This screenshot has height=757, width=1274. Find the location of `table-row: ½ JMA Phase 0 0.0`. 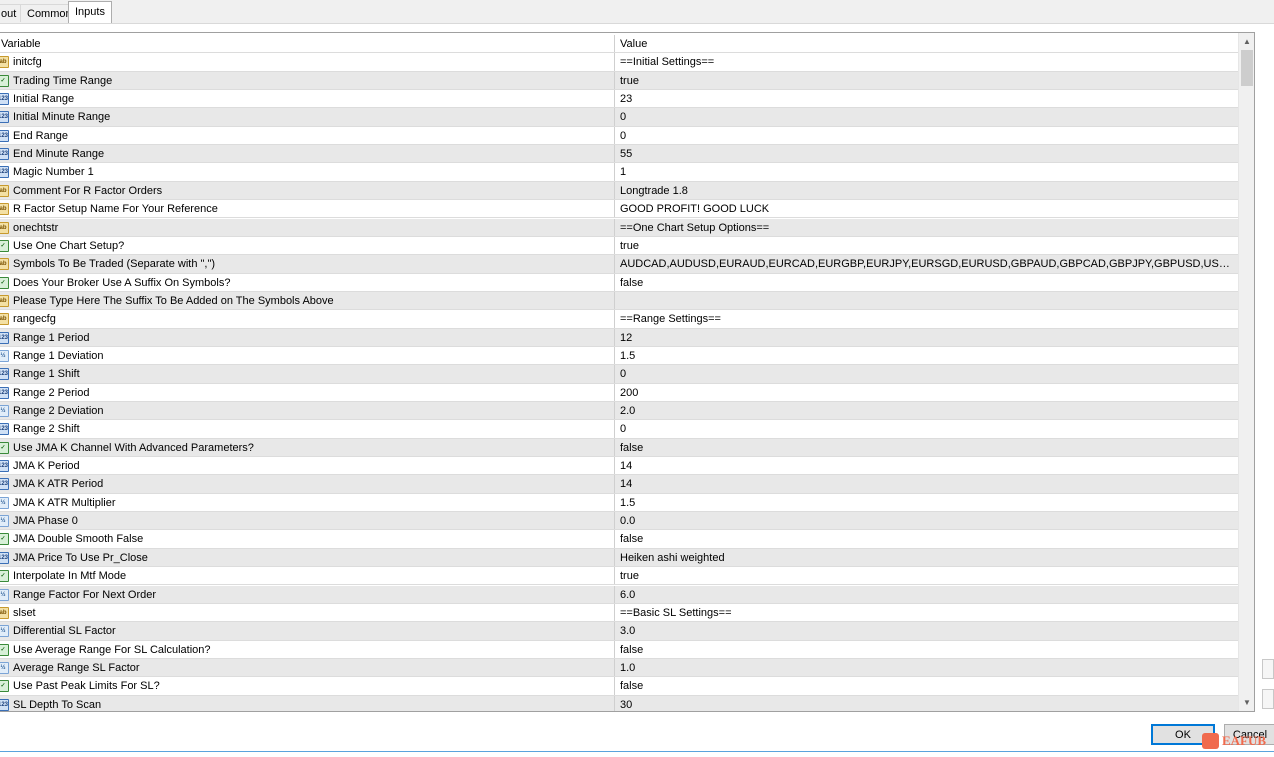

table-row: ½ JMA Phase 0 0.0 is located at coordinates (619, 521).